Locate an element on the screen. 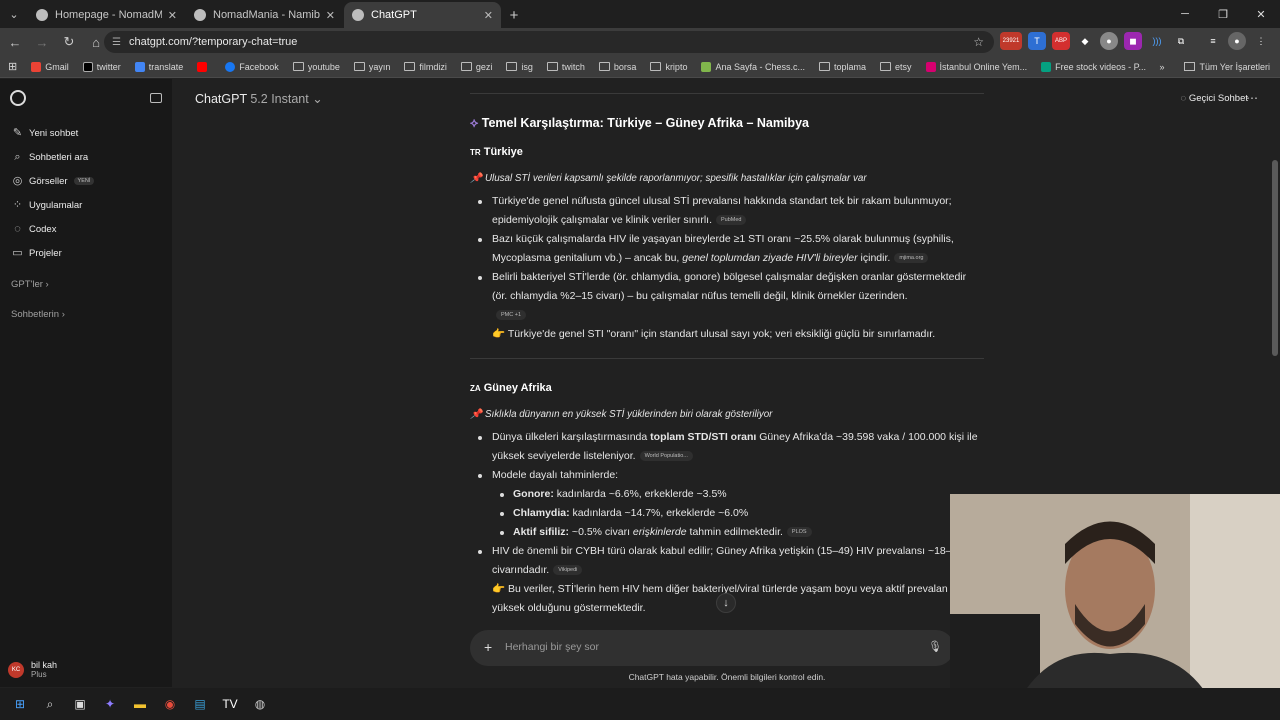 The height and width of the screenshot is (720, 1280). bookmark-translate: translate is located at coordinates (158, 66).